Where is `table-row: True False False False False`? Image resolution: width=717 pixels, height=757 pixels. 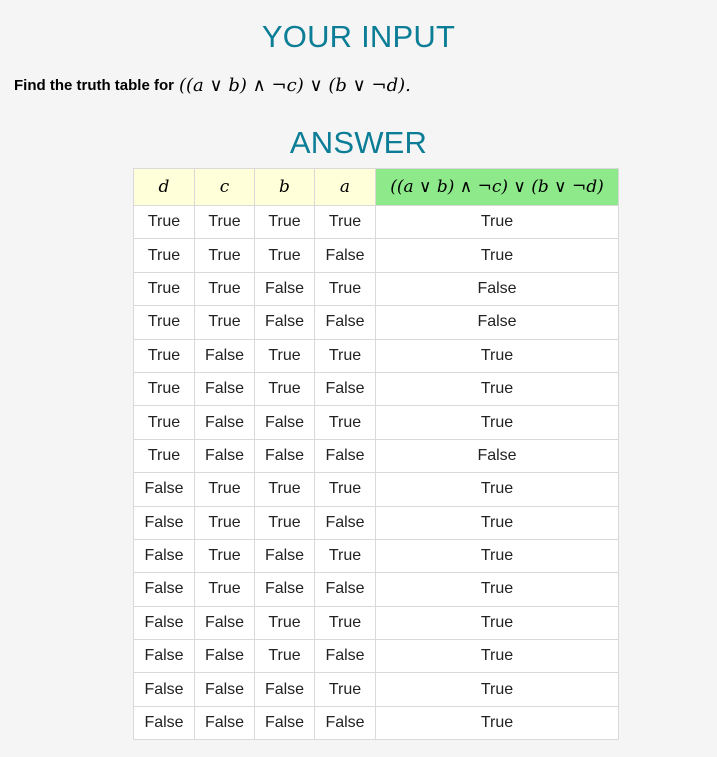
table-row: True False False False False is located at coordinates (376, 456).